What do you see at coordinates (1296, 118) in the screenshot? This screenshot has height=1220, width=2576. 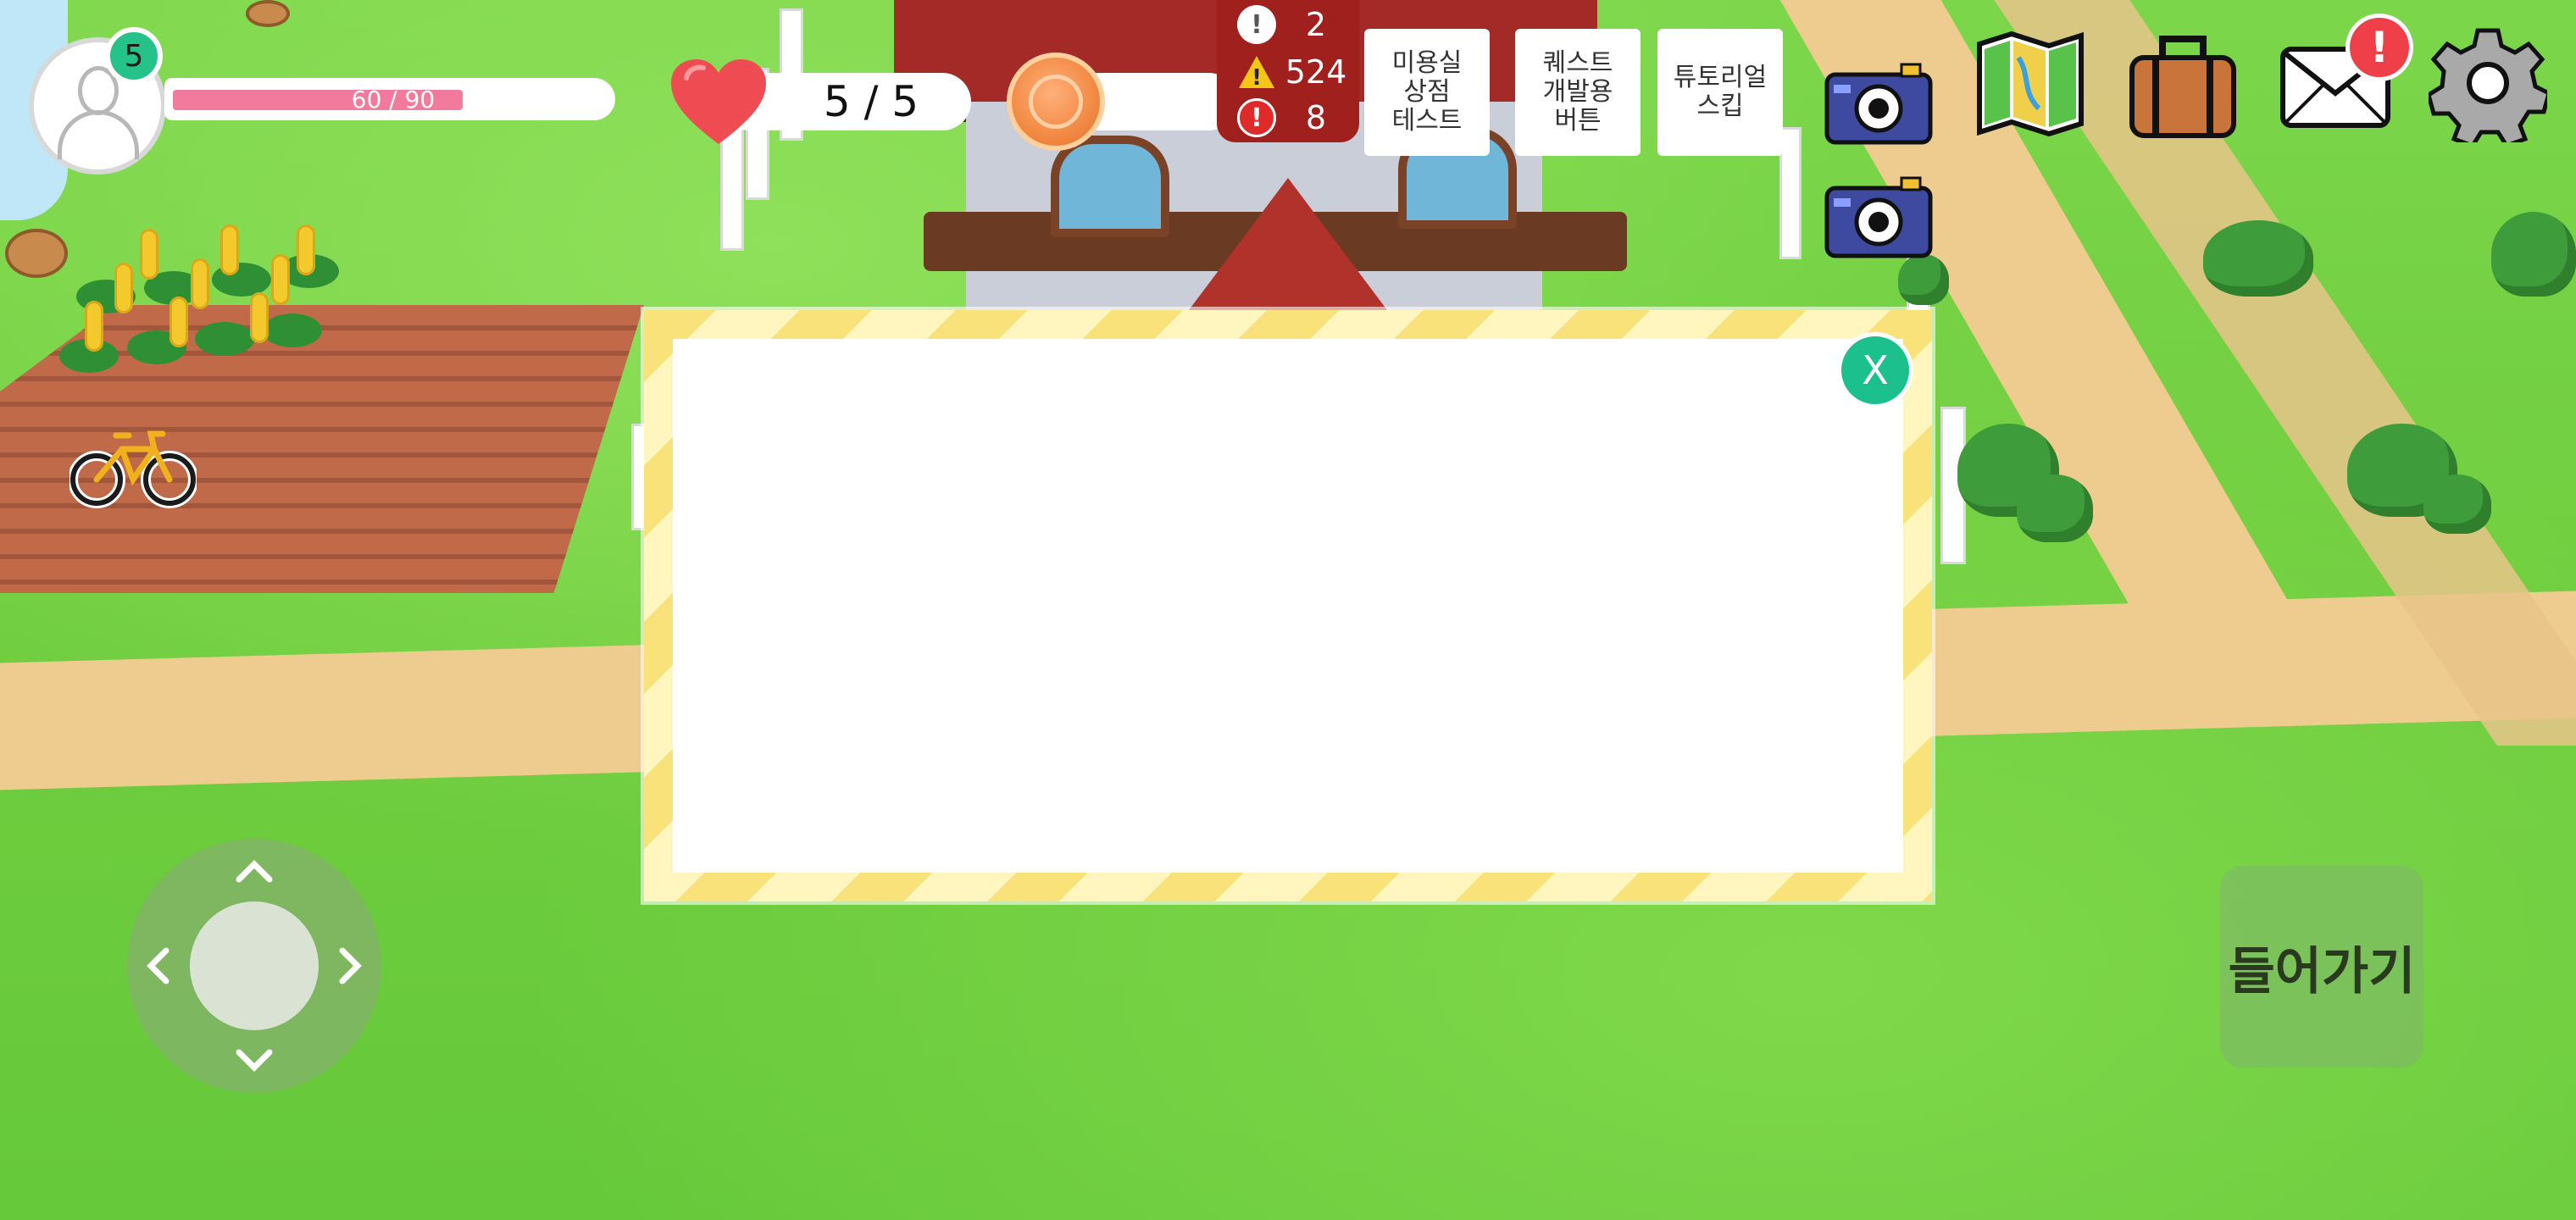 I see `alert-row-error: ! 8` at bounding box center [1296, 118].